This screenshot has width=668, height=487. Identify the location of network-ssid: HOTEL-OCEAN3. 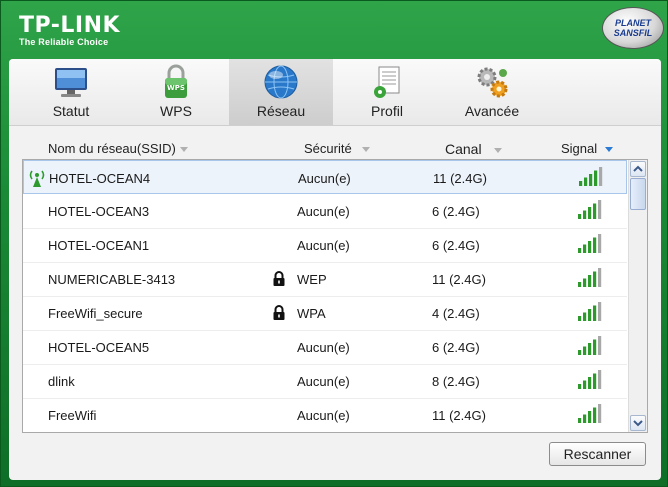
(99, 211).